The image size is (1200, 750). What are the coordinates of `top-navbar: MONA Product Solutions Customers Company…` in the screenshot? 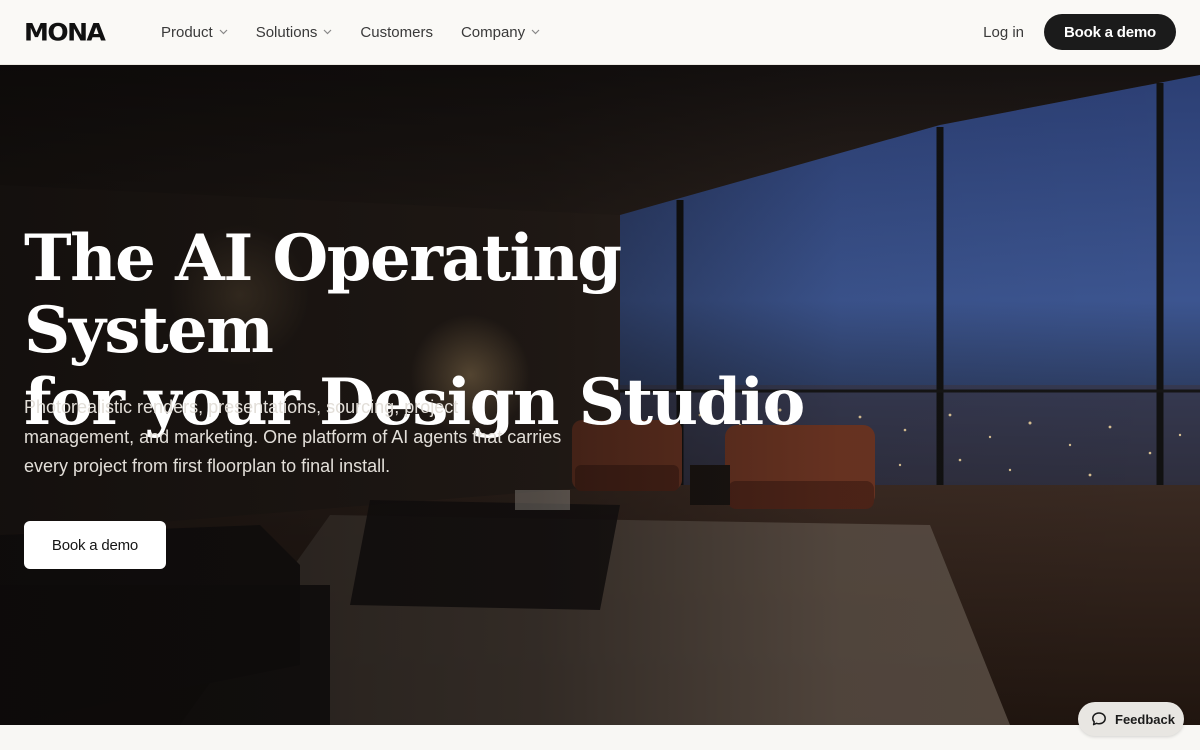 It's located at (600, 32).